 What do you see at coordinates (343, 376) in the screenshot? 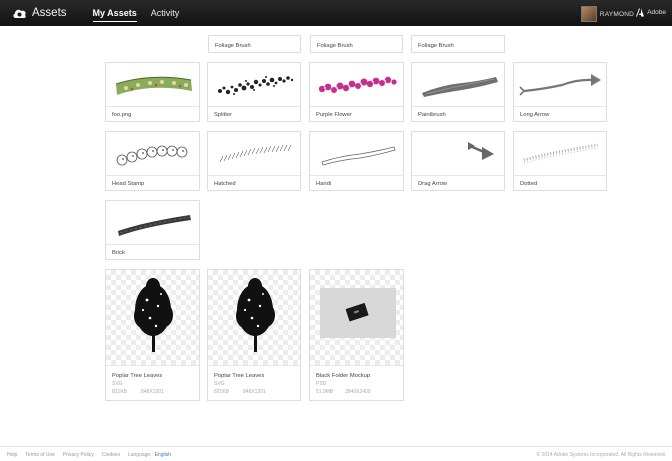
I see `asset-title: Black Folder Mockup` at bounding box center [343, 376].